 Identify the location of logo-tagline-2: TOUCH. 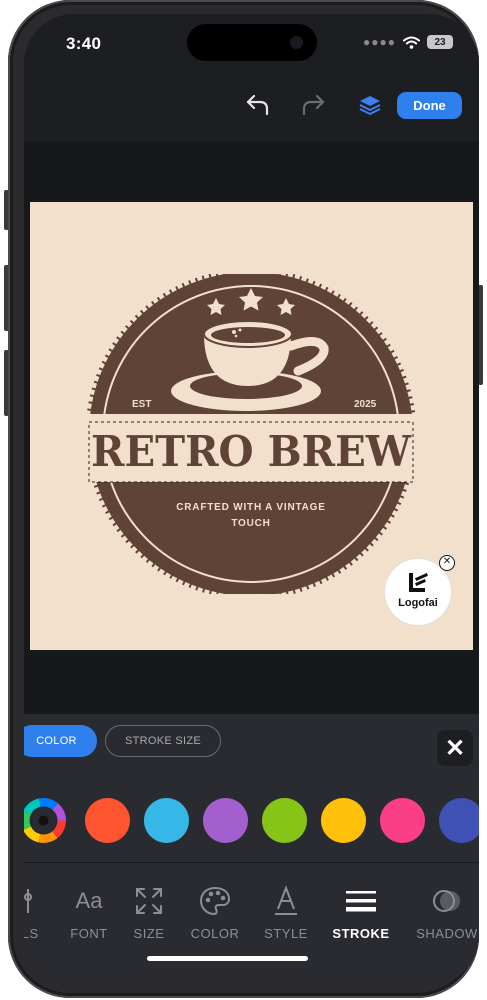
(250, 523).